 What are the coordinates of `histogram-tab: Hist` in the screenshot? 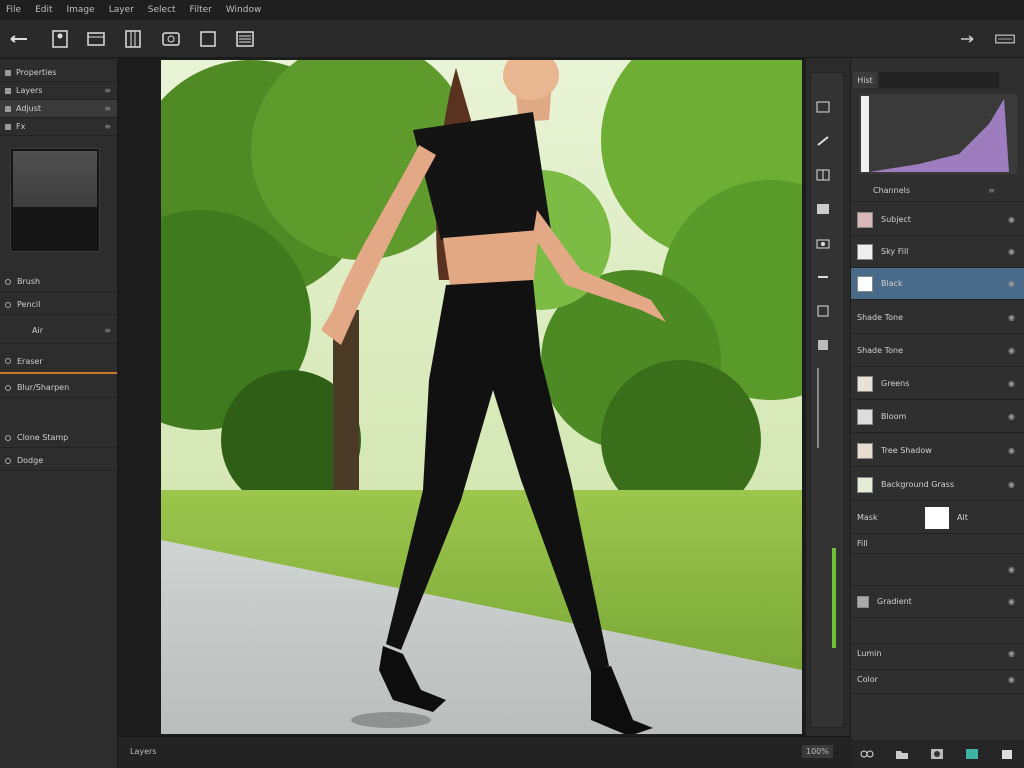 It's located at (865, 80).